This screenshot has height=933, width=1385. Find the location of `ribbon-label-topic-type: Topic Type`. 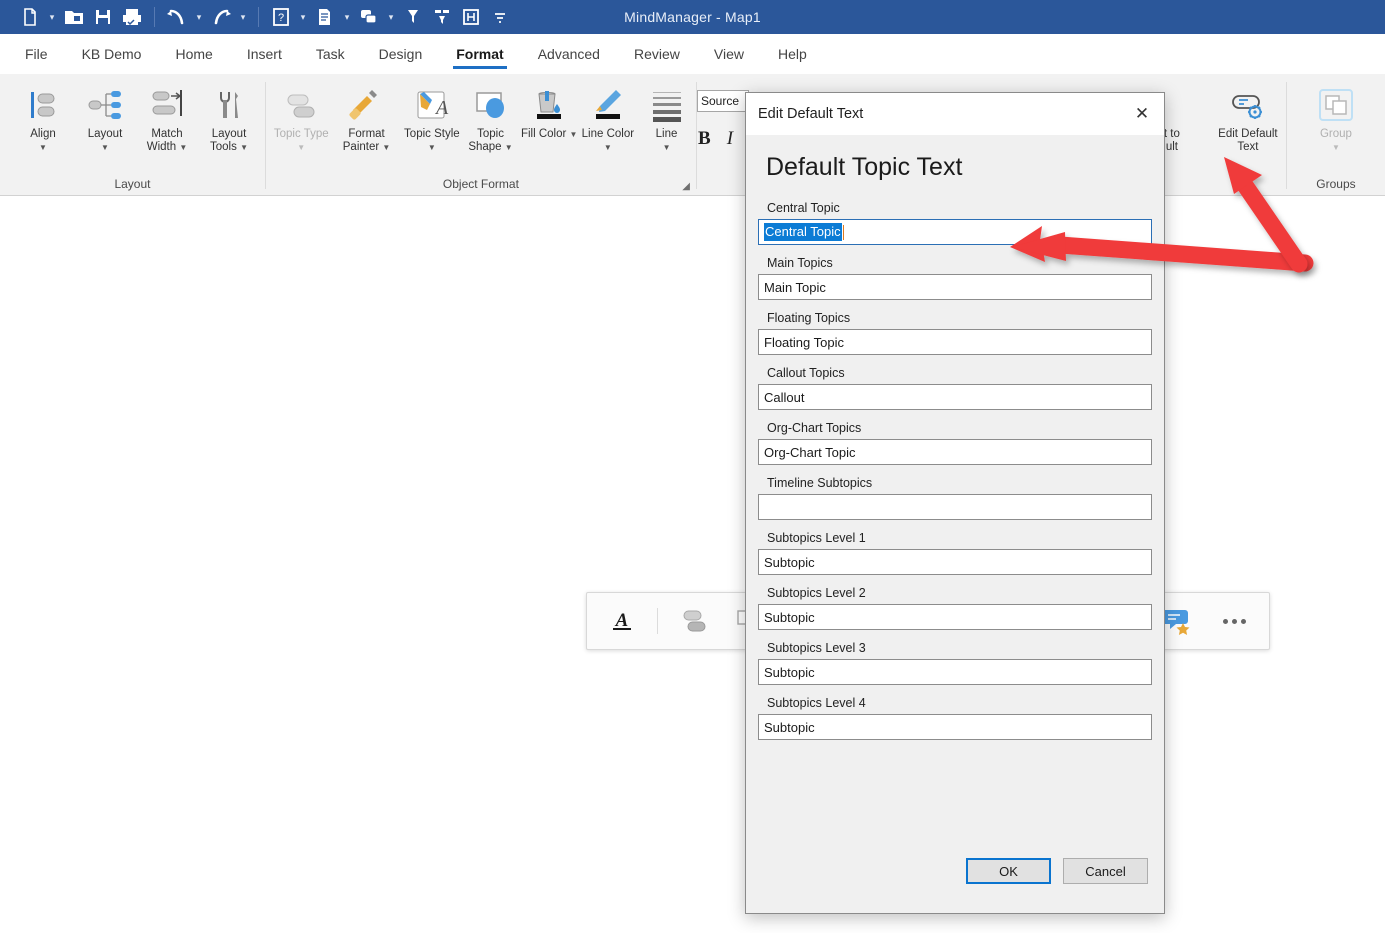

ribbon-label-topic-type: Topic Type is located at coordinates (301, 134).